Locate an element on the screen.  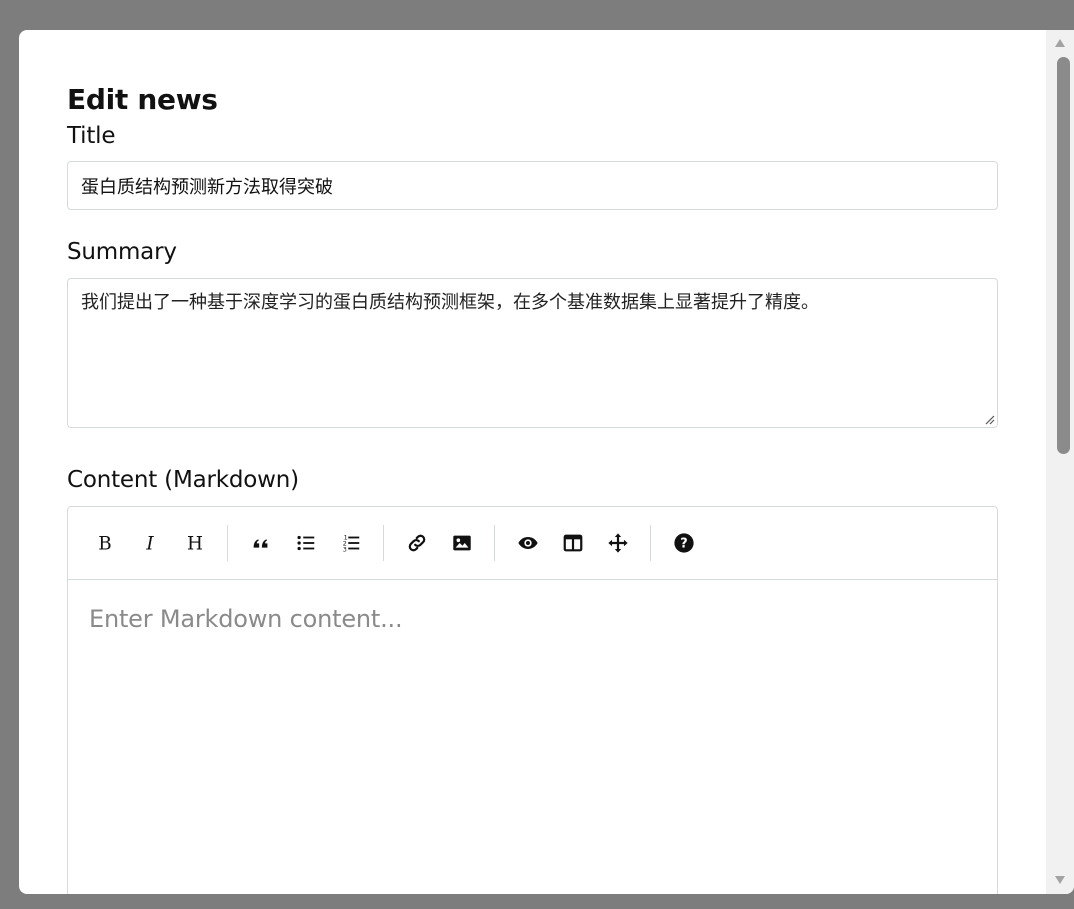
scroll-up-arrow-icon is located at coordinates (1060, 43).